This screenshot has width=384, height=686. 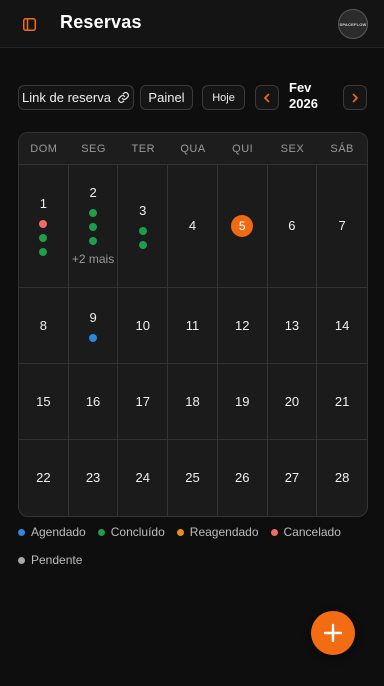 I want to click on calendar-day-cell: 15, so click(x=44, y=402).